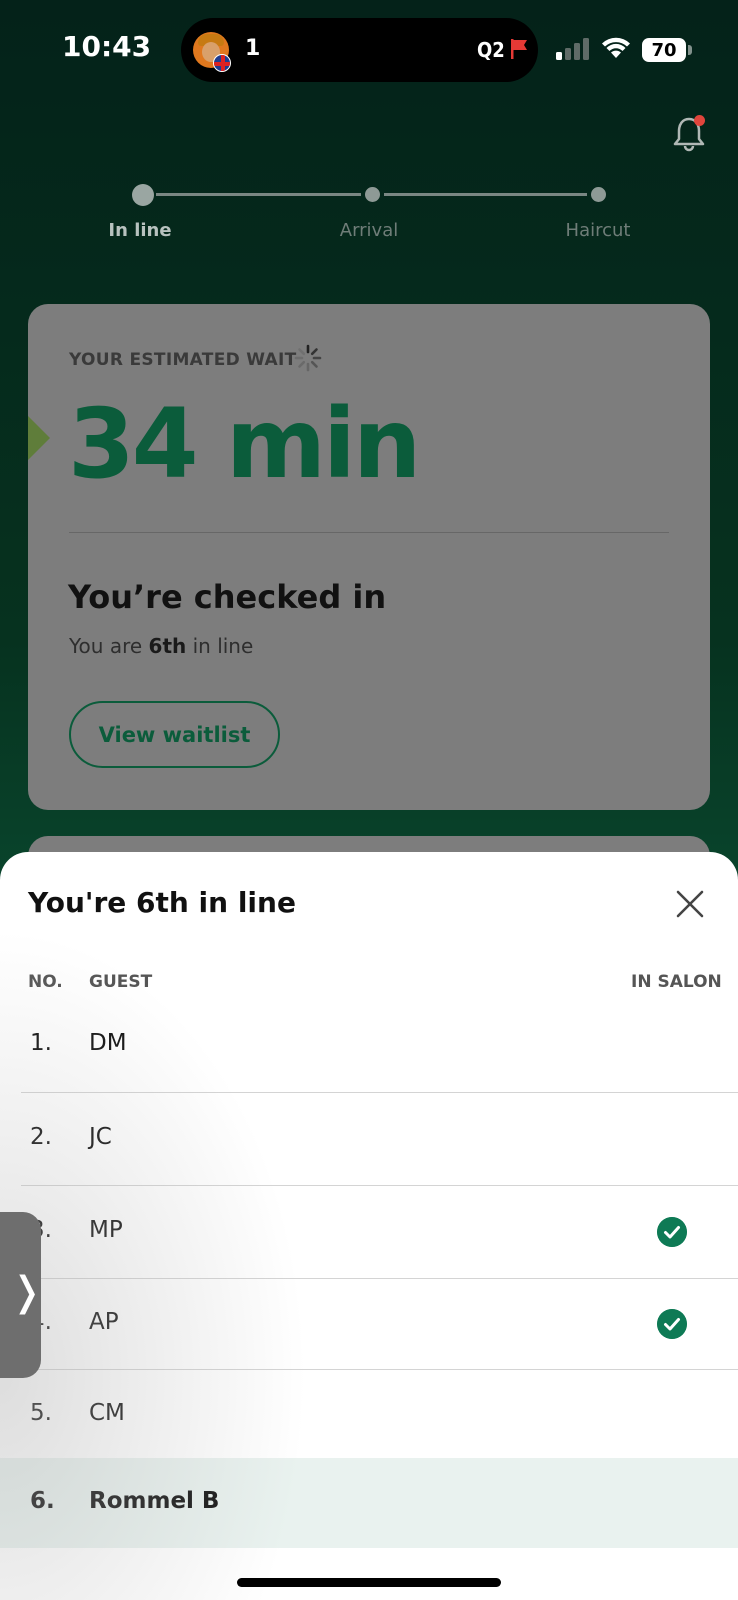 The height and width of the screenshot is (1600, 738). Describe the element at coordinates (369, 1324) in the screenshot. I see `table-row: 4. AP` at that location.